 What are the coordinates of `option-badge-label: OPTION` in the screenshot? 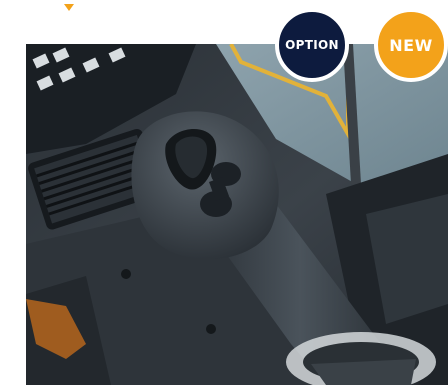 It's located at (312, 45).